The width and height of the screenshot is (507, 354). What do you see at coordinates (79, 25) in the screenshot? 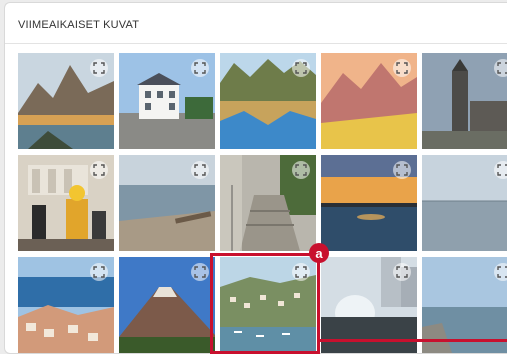
I see `panel-title: VIIMEAIKAISET KUVAT` at bounding box center [79, 25].